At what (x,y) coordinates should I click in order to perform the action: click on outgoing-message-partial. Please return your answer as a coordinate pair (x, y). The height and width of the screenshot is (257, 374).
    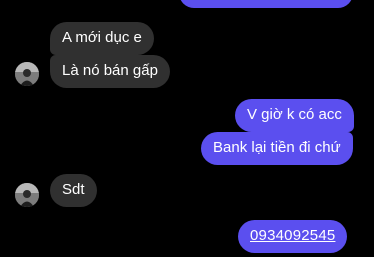
    Looking at the image, I should click on (266, 4).